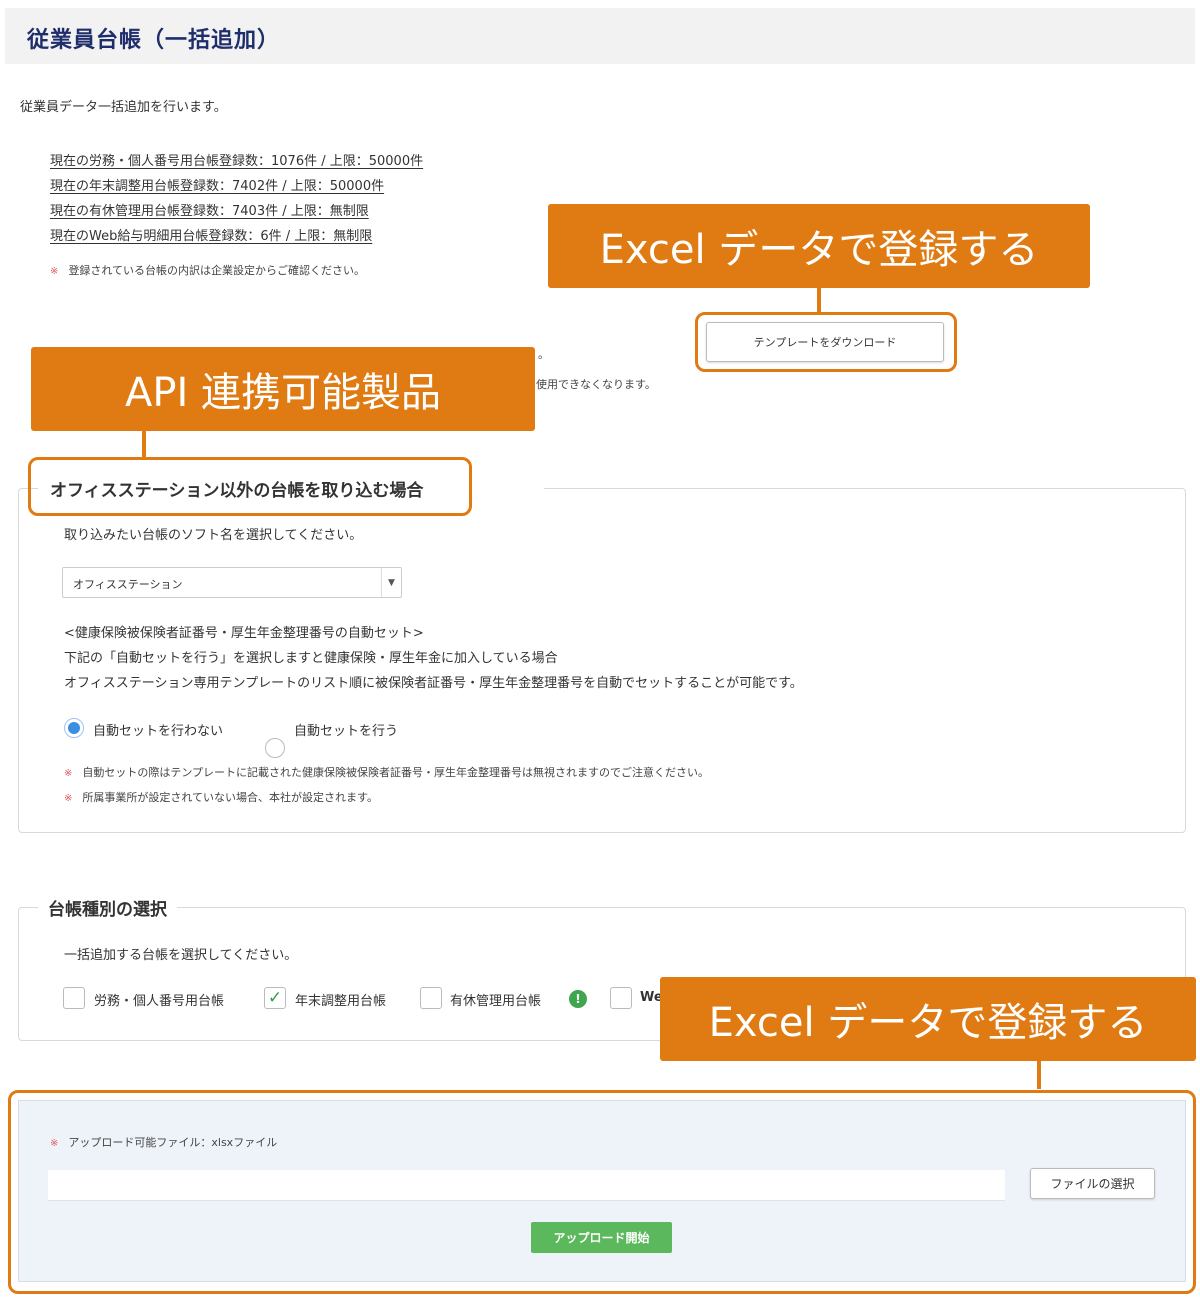 The height and width of the screenshot is (1300, 1200). What do you see at coordinates (144, 444) in the screenshot?
I see `callout-api-connector` at bounding box center [144, 444].